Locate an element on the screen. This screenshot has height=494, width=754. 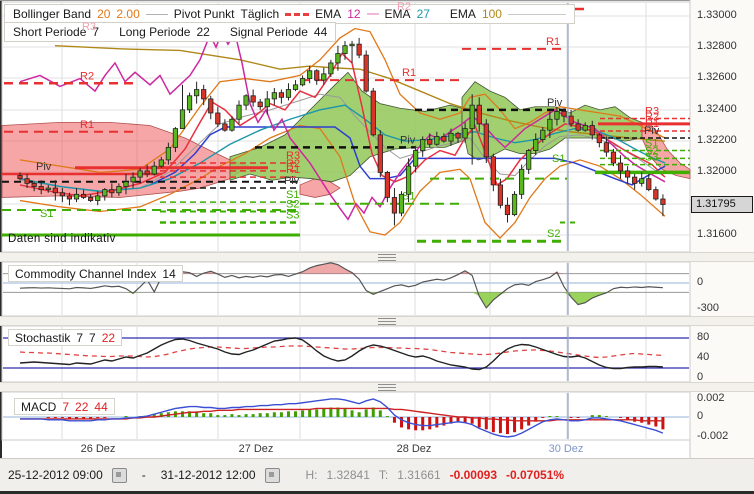
bollinger-label: Bollinger Band is located at coordinates (52, 14).